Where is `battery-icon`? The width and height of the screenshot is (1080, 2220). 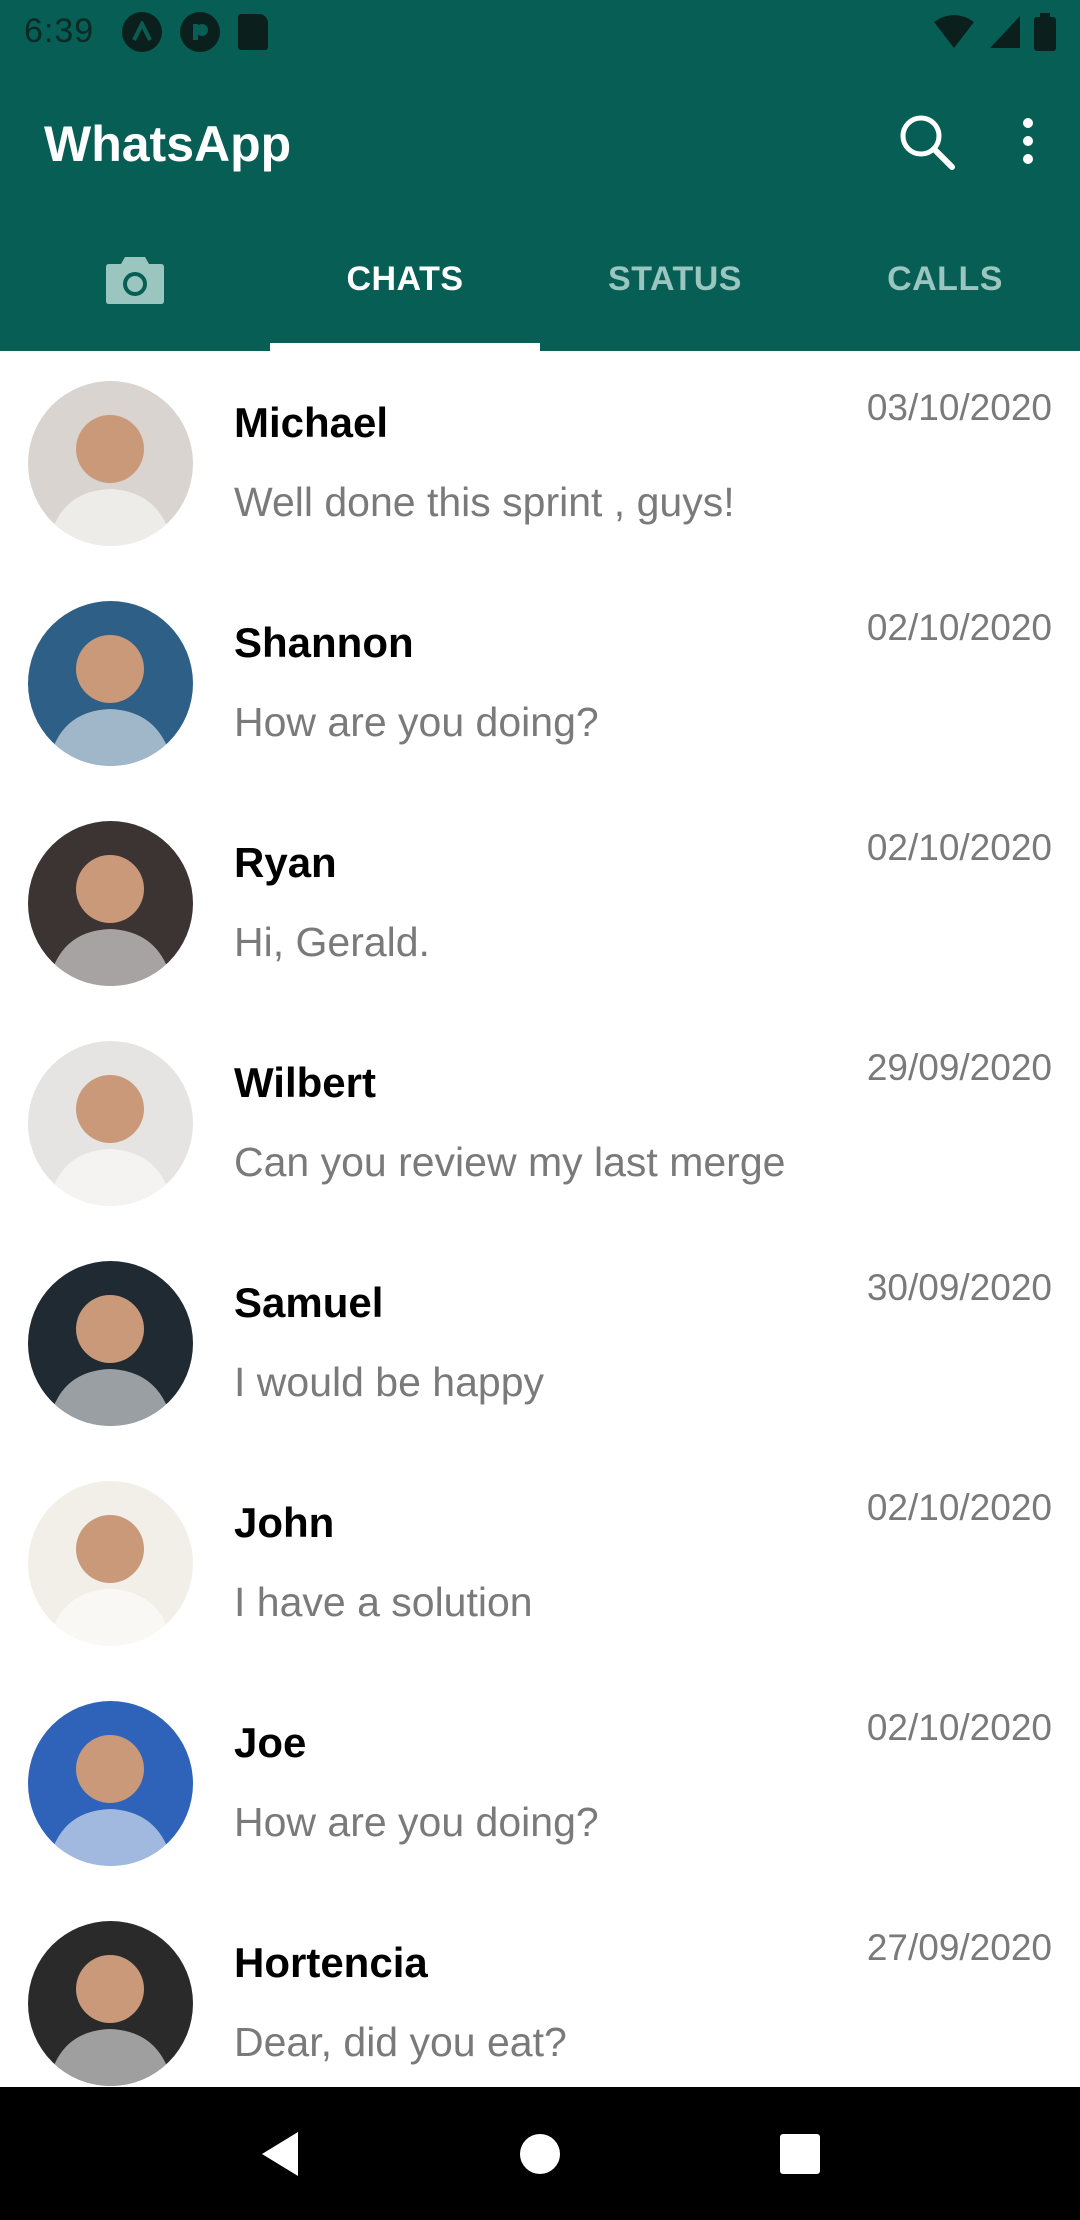 battery-icon is located at coordinates (1045, 31).